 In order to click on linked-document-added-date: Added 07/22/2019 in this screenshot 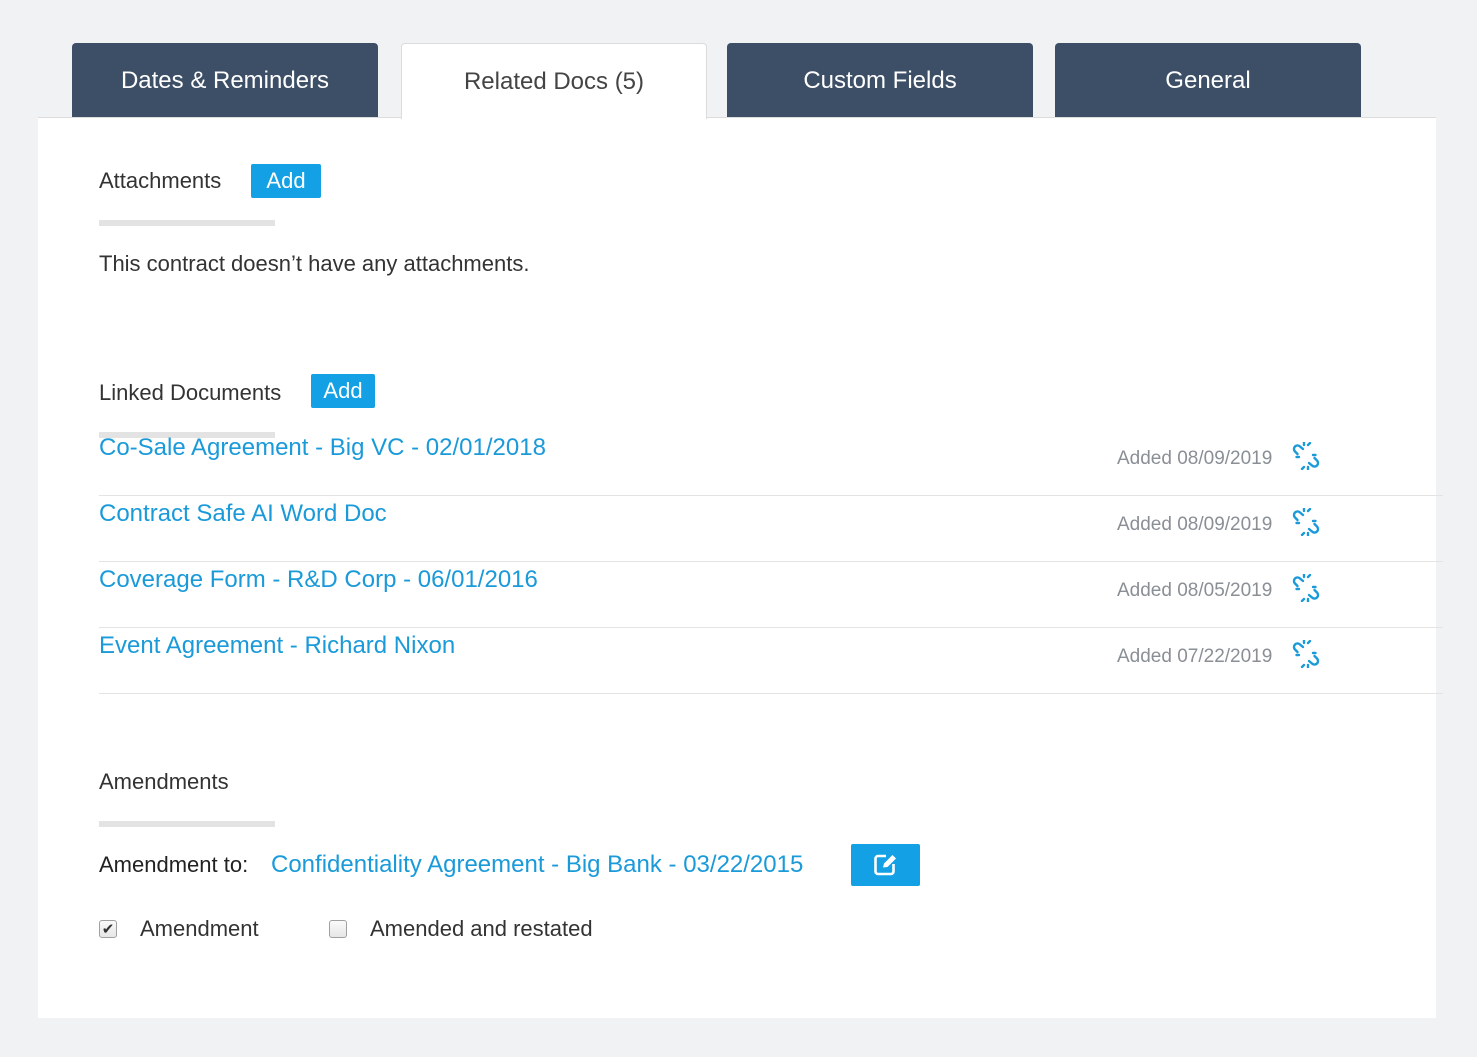, I will do `click(1195, 656)`.